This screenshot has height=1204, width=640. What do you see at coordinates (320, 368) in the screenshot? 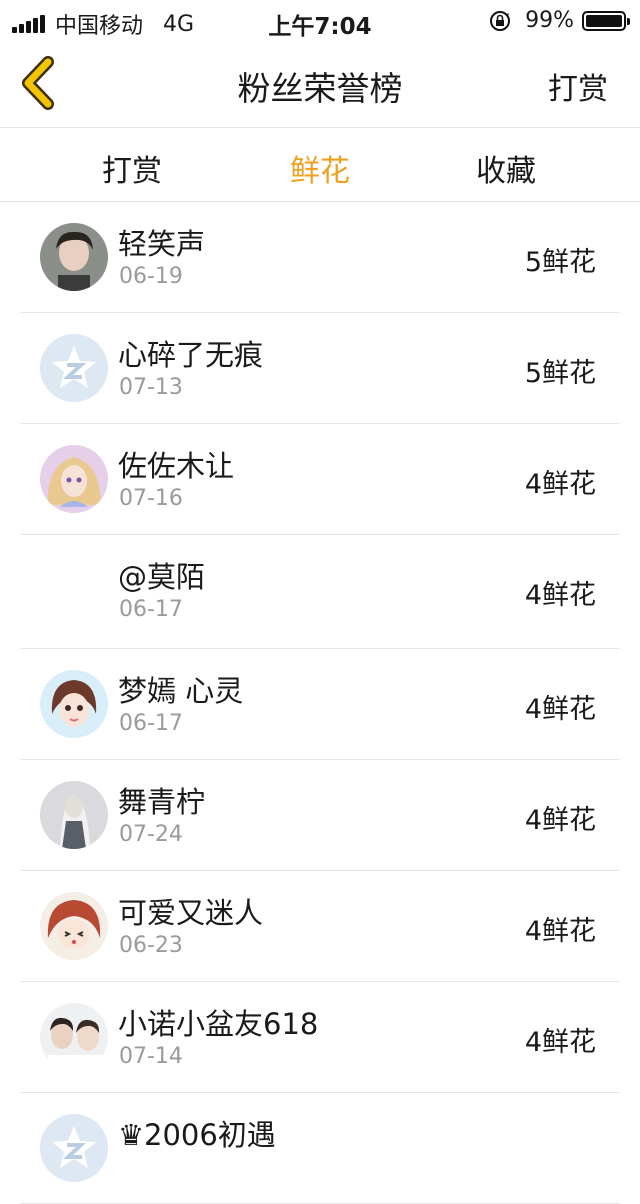
I see `fan-row: 心碎了无痕 07-13 5鲜花` at bounding box center [320, 368].